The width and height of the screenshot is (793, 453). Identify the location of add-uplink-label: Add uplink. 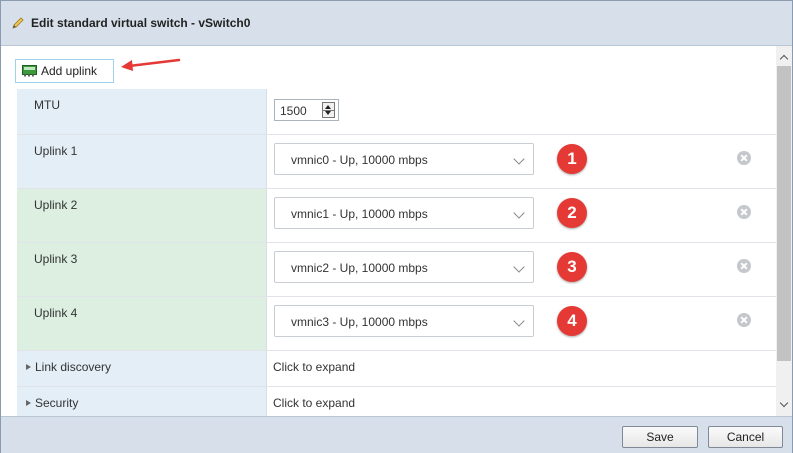
(69, 71).